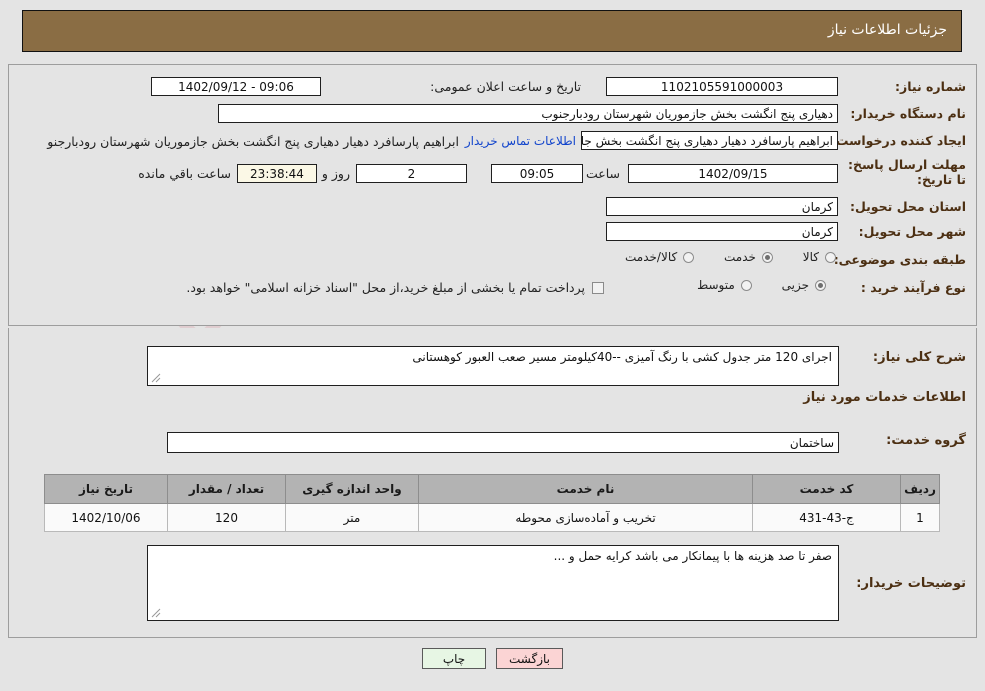 The image size is (985, 691). What do you see at coordinates (352, 517) in the screenshot?
I see `cell-unit: متر` at bounding box center [352, 517].